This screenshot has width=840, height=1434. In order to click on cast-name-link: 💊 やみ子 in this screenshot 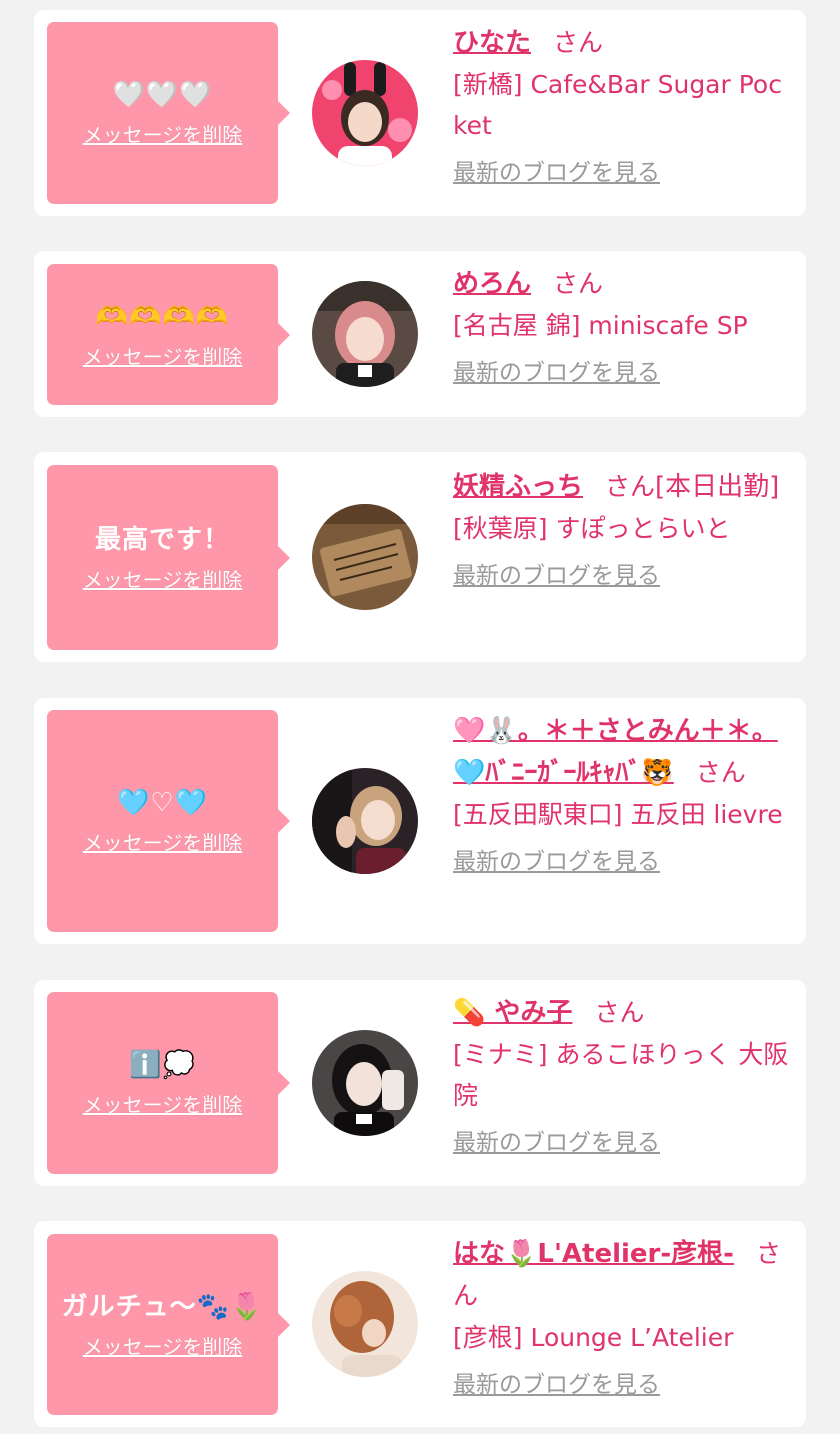, I will do `click(512, 1013)`.